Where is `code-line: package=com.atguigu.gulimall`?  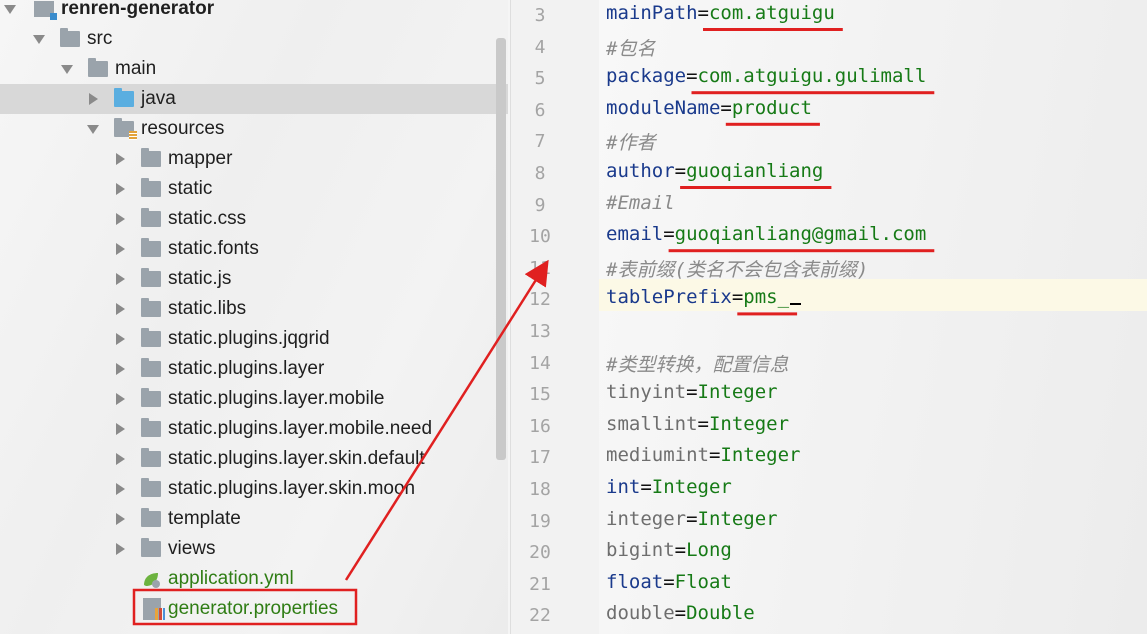 code-line: package=com.atguigu.gulimall is located at coordinates (766, 76).